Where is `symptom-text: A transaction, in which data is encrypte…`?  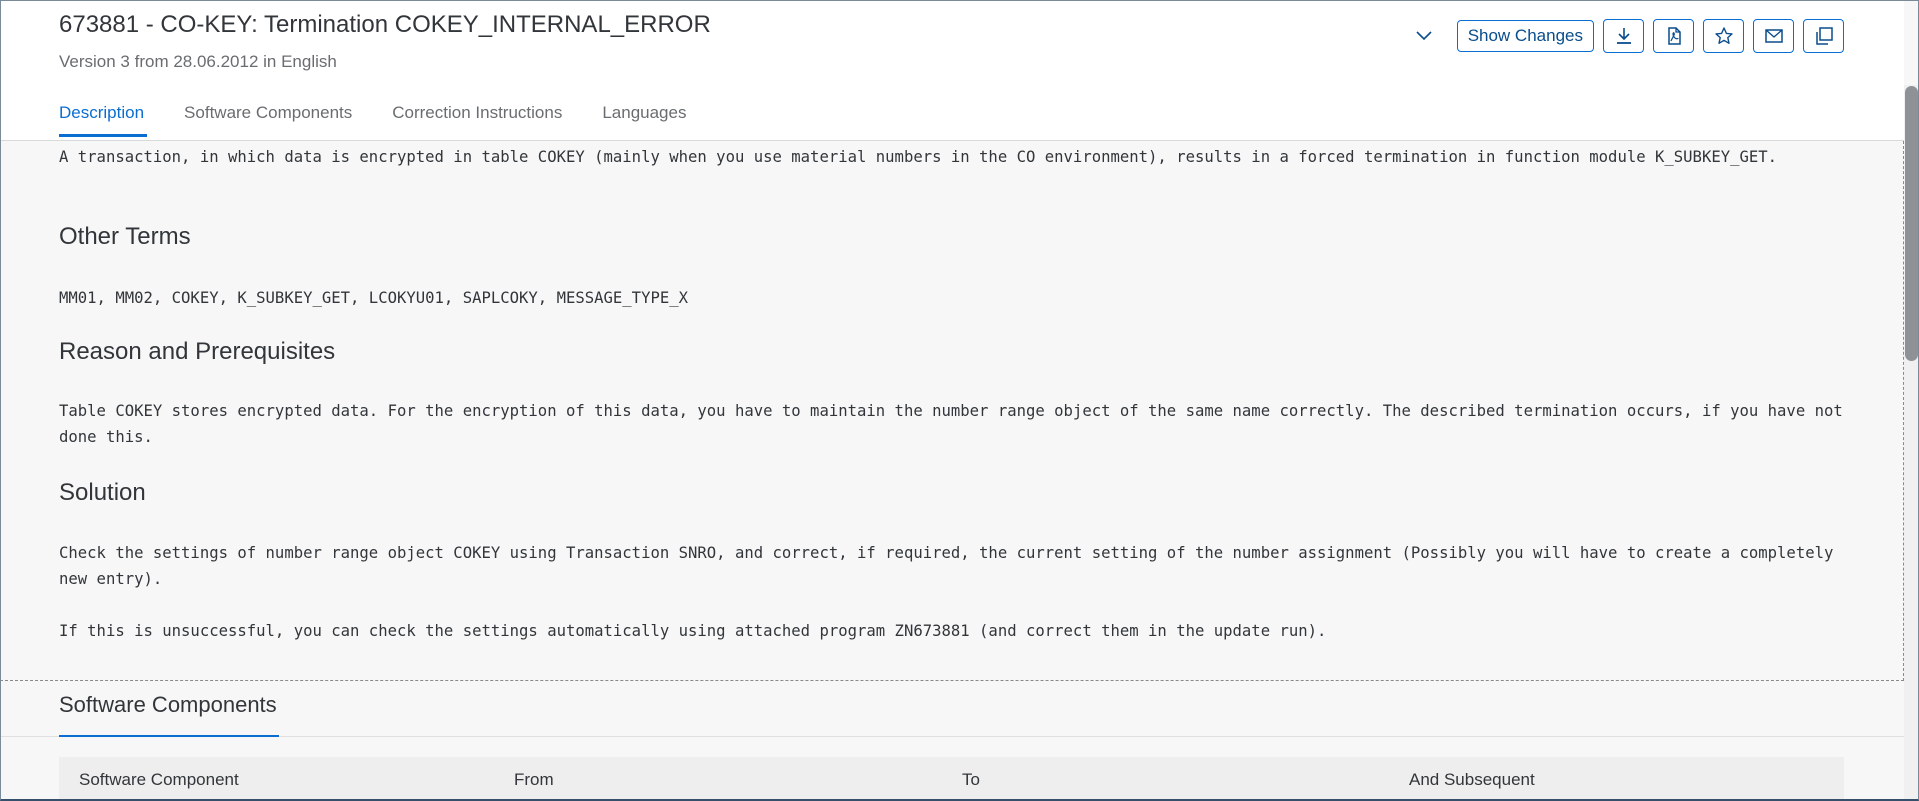
symptom-text: A transaction, in which data is encrypte… is located at coordinates (918, 157).